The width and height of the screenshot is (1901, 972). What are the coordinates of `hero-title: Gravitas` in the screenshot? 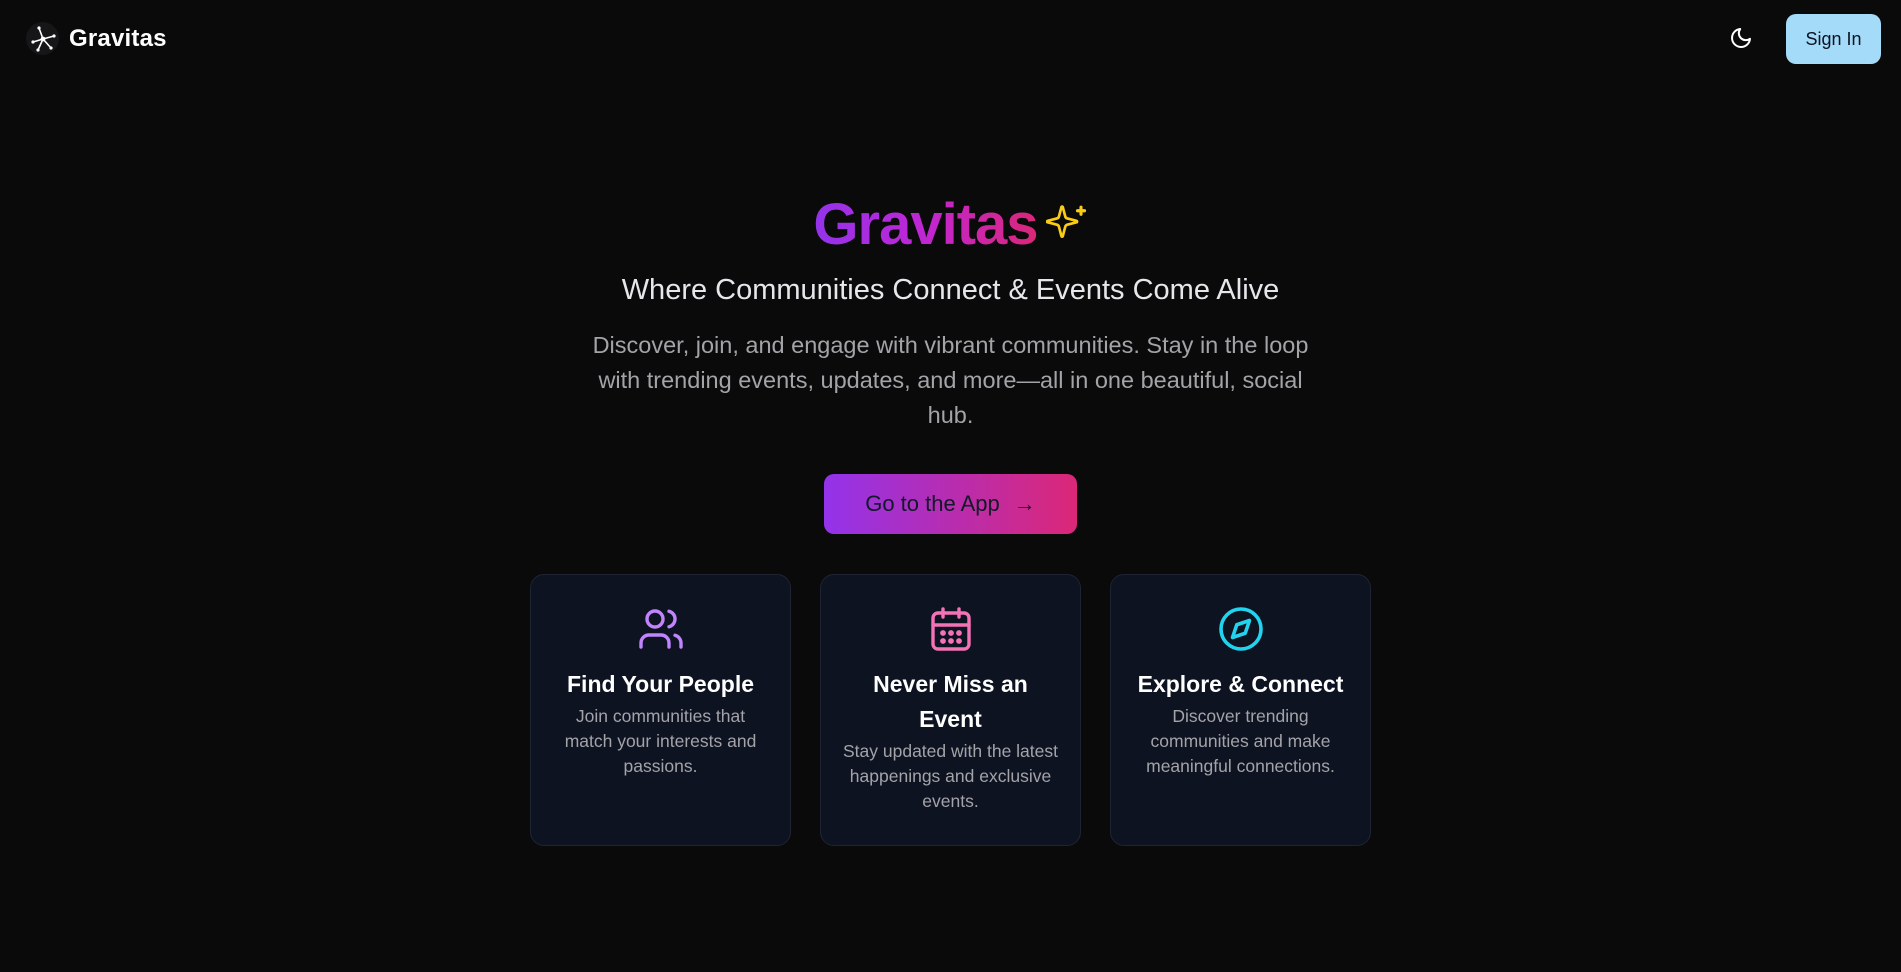 It's located at (950, 225).